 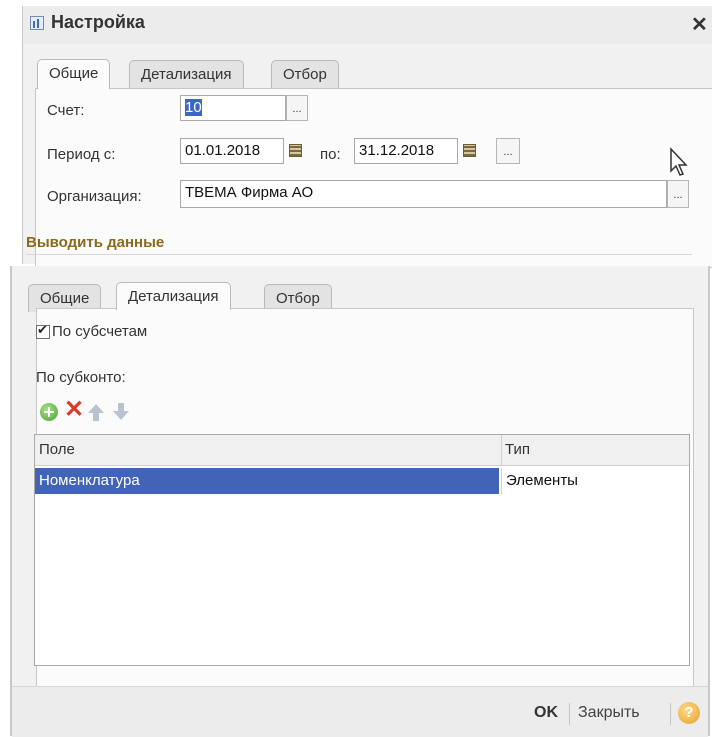 I want to click on move-down-icon, so click(x=121, y=411).